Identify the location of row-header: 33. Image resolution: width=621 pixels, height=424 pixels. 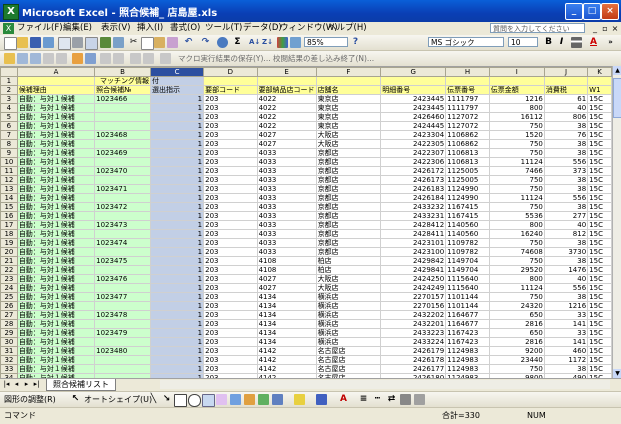
(9, 369).